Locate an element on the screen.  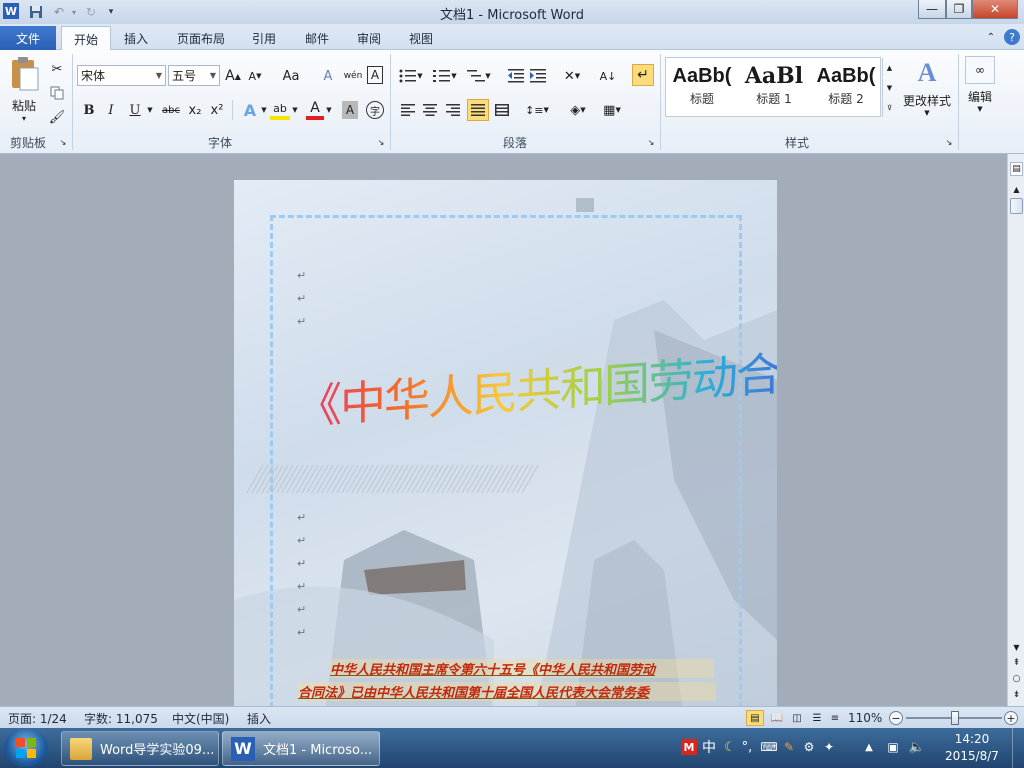
style-heading-1: AaBl 标题 1 is located at coordinates (774, 86).